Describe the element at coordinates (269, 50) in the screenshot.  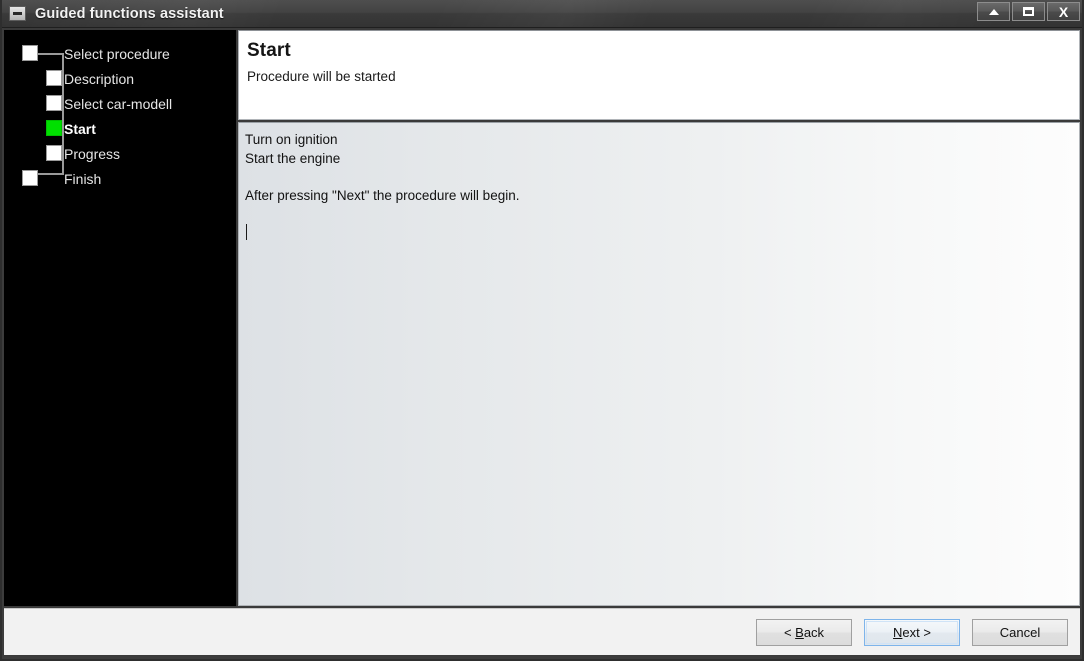
I see `page-title: Start` at that location.